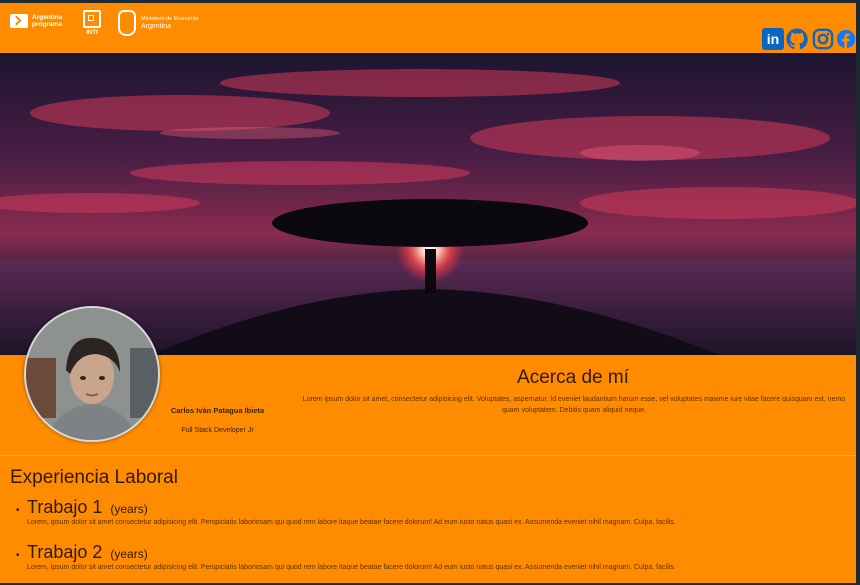 The width and height of the screenshot is (860, 585). What do you see at coordinates (217, 430) in the screenshot?
I see `profile-role: Full Stack Developer Jr` at bounding box center [217, 430].